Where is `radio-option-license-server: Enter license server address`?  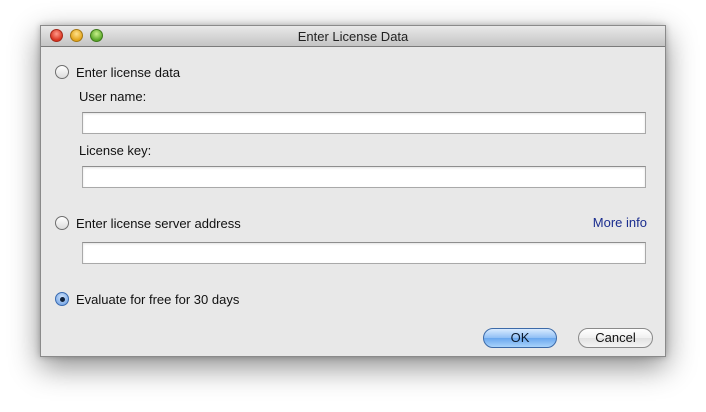 radio-option-license-server: Enter license server address is located at coordinates (148, 223).